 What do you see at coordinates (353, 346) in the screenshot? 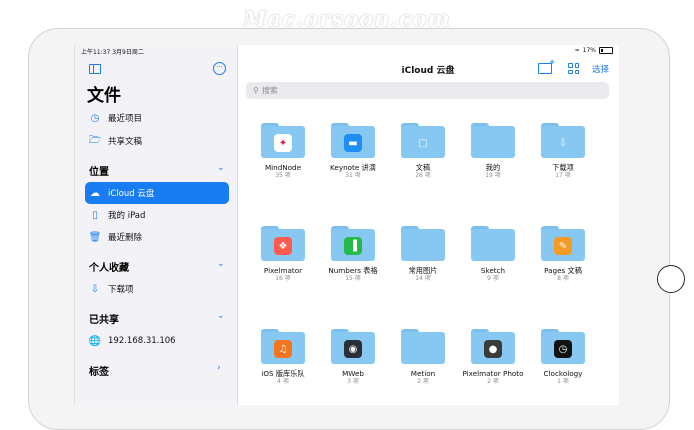
I see `folder-icon: ◉` at bounding box center [353, 346].